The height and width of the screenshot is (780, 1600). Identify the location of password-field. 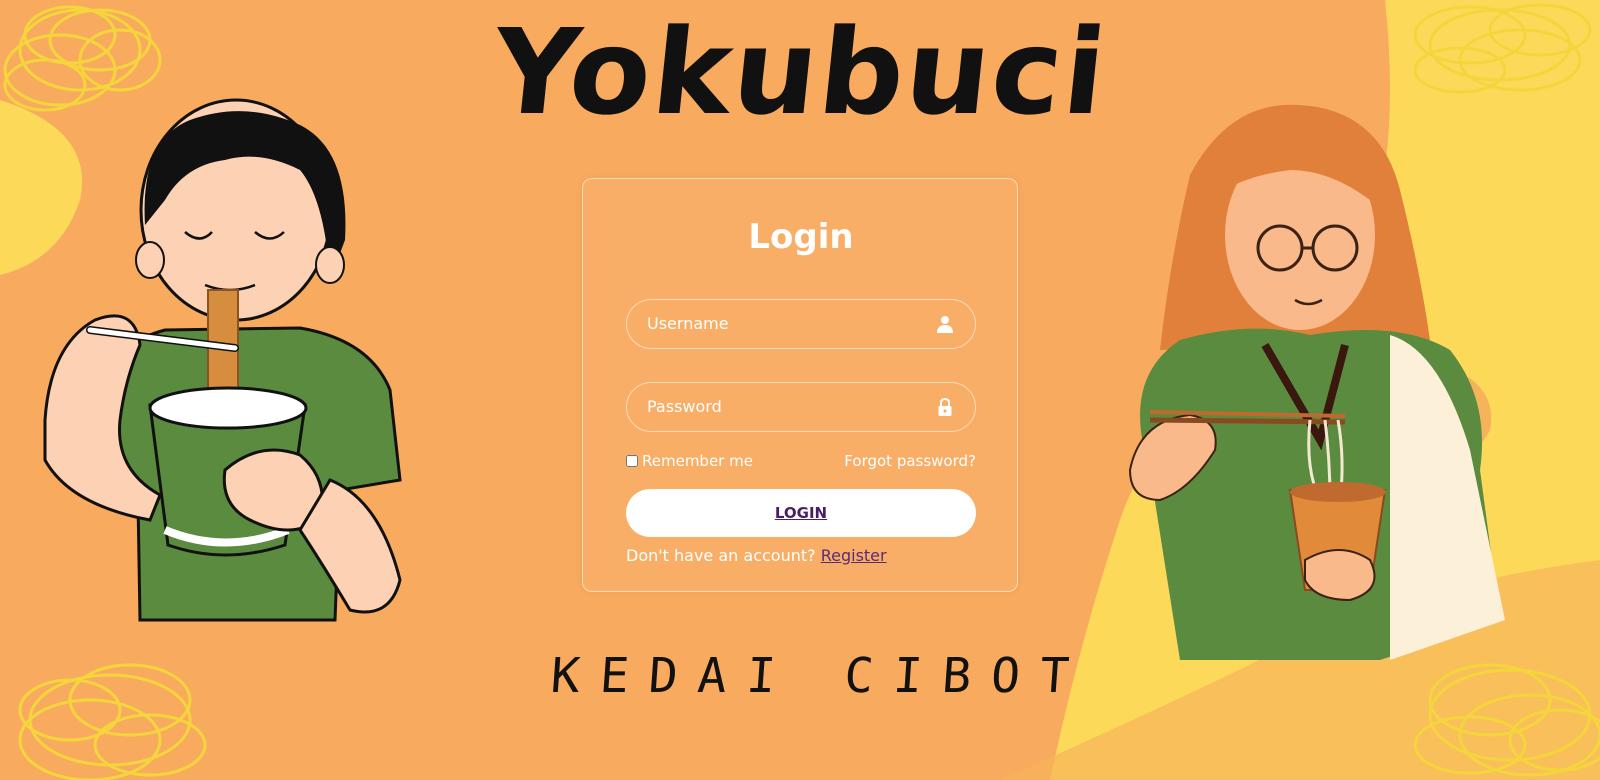
(801, 407).